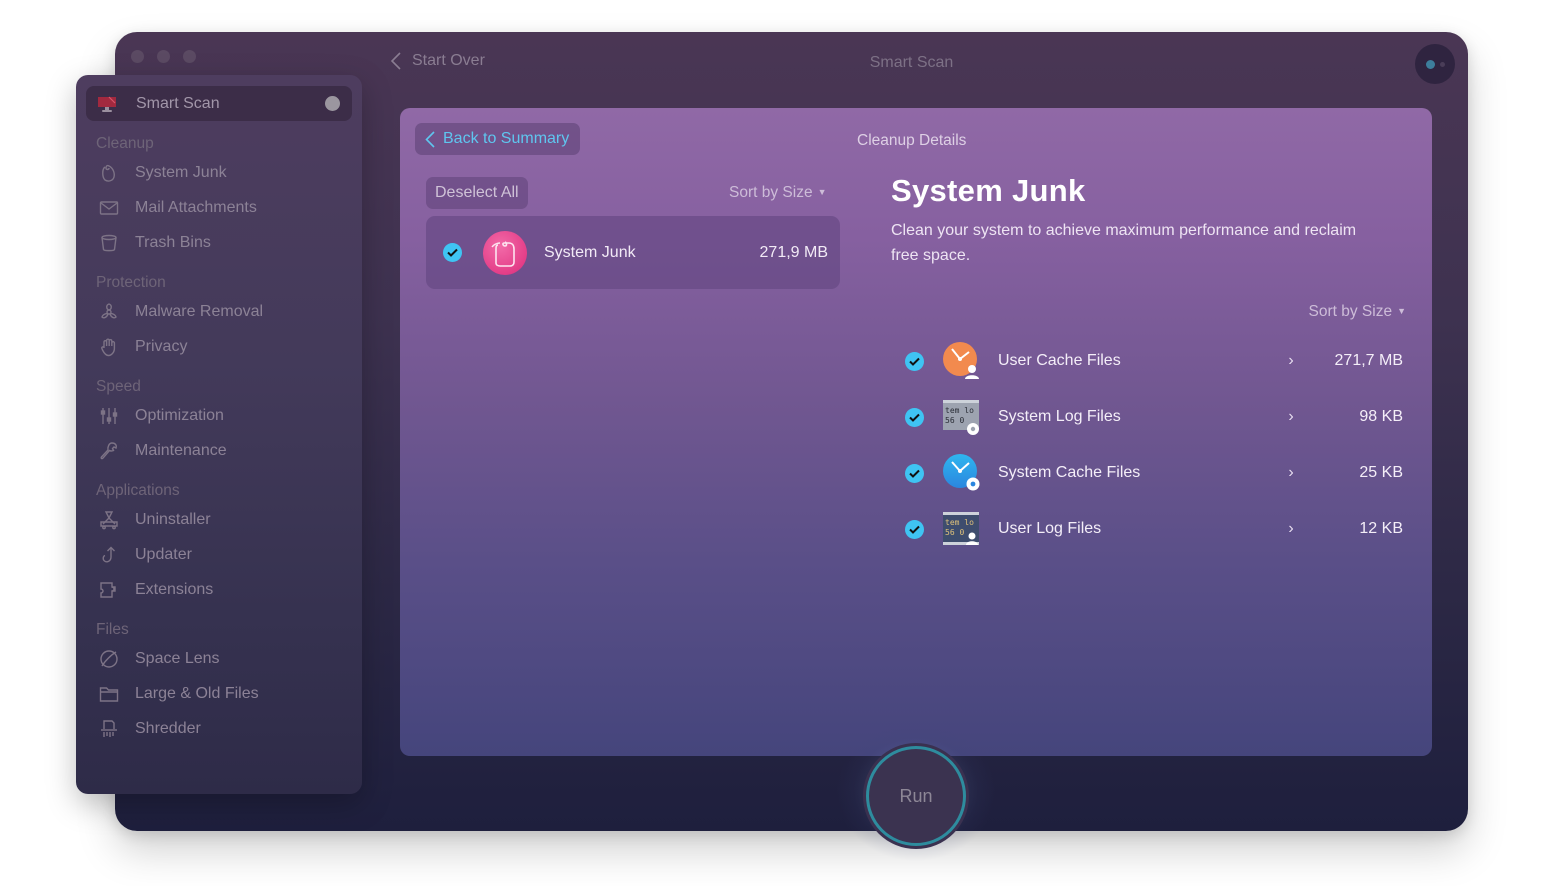 This screenshot has height=886, width=1560. Describe the element at coordinates (1368, 360) in the screenshot. I see `item-size: 271,7 MB` at that location.